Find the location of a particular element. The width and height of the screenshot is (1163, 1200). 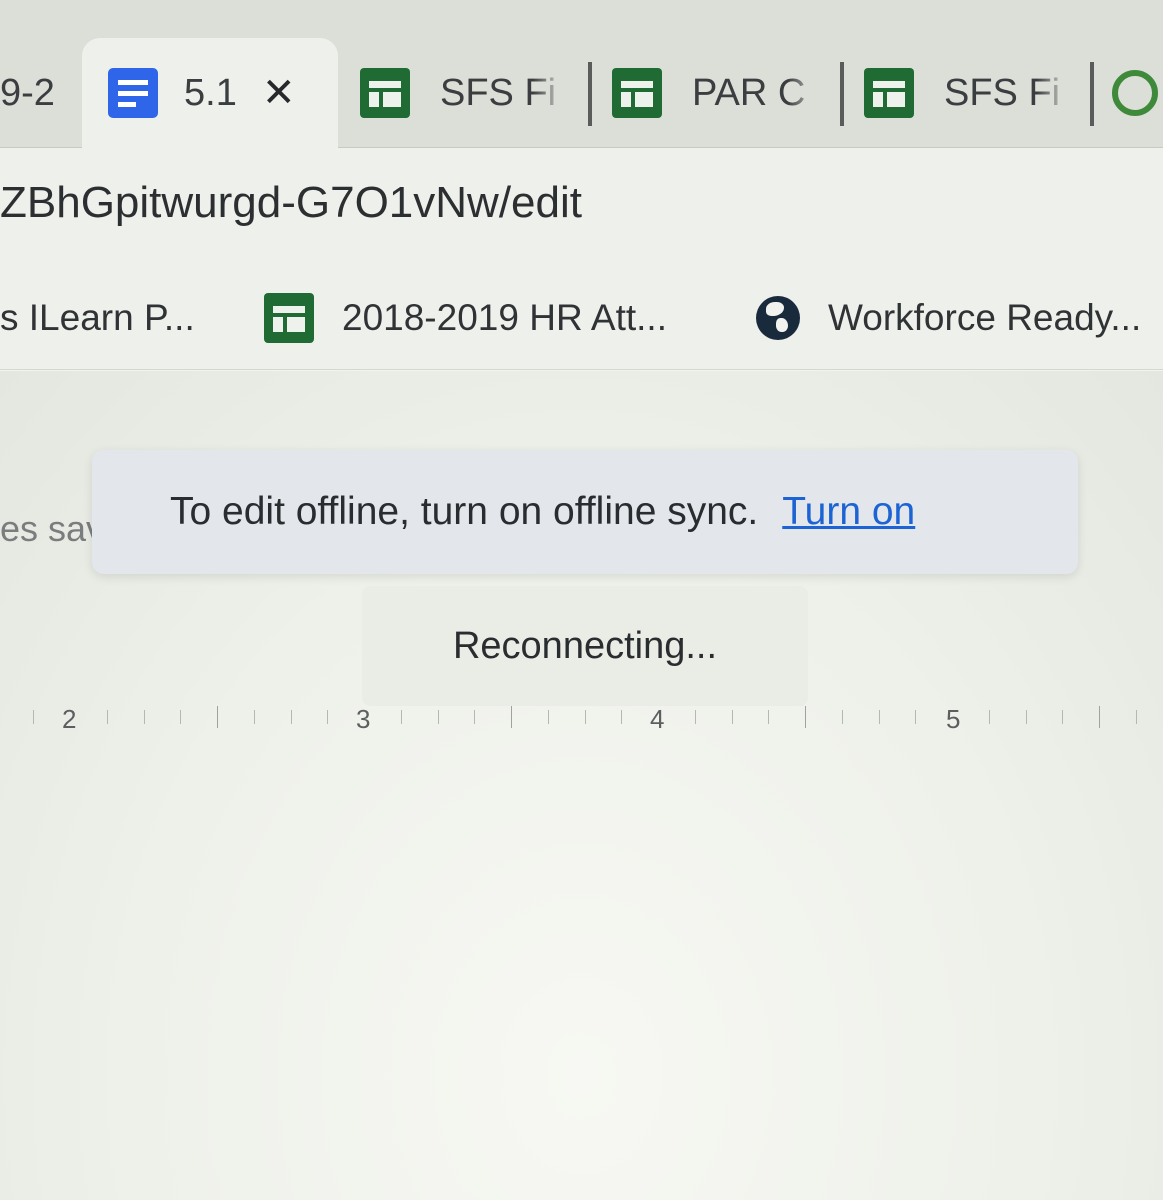

site-logo-icon is located at coordinates (1135, 93).